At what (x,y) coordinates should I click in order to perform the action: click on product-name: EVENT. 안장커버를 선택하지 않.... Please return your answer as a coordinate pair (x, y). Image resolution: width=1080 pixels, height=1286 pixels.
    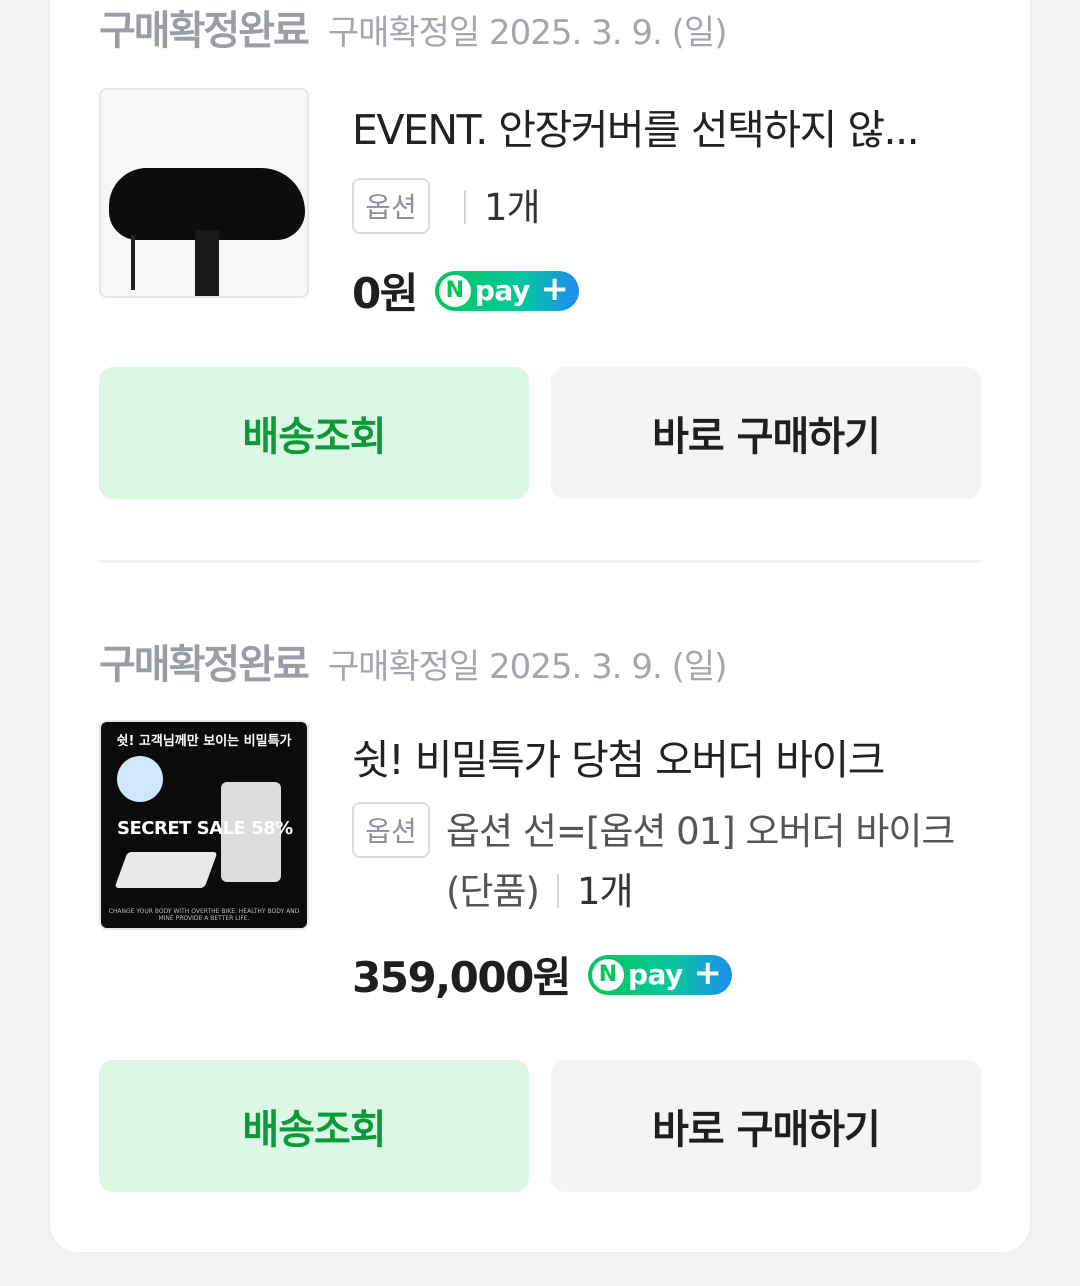
    Looking at the image, I should click on (666, 126).